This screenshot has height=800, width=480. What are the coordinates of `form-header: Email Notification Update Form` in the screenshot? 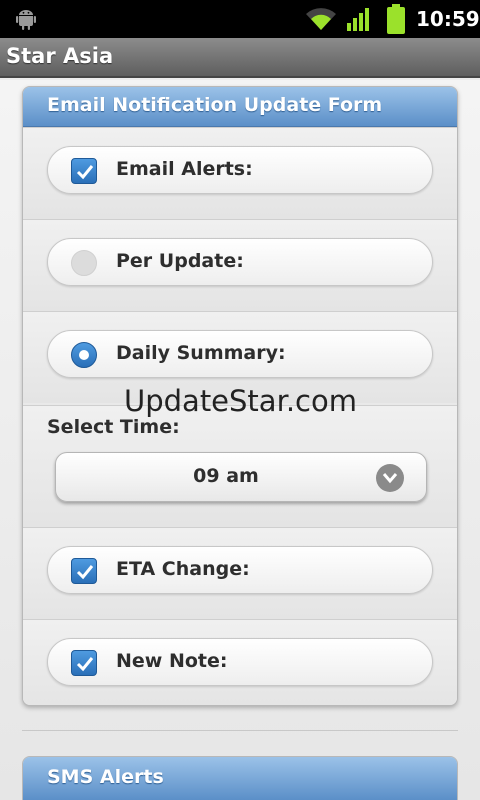 It's located at (240, 107).